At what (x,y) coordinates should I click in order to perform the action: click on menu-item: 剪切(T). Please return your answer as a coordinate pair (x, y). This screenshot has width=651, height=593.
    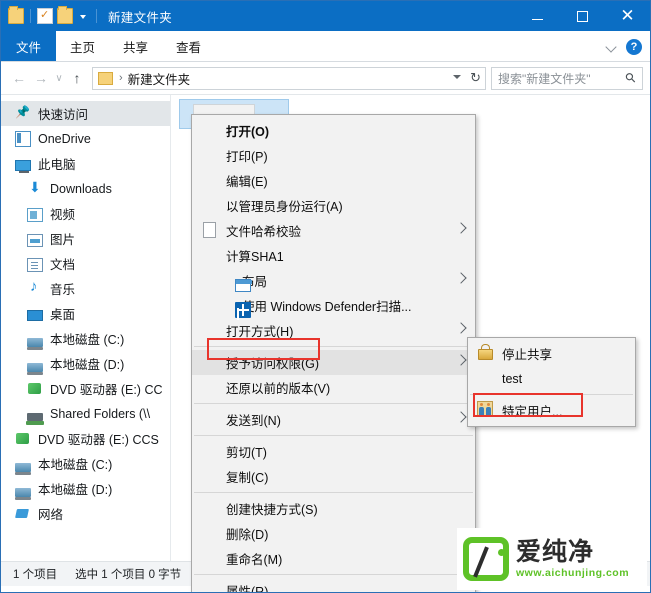
    Looking at the image, I should click on (333, 451).